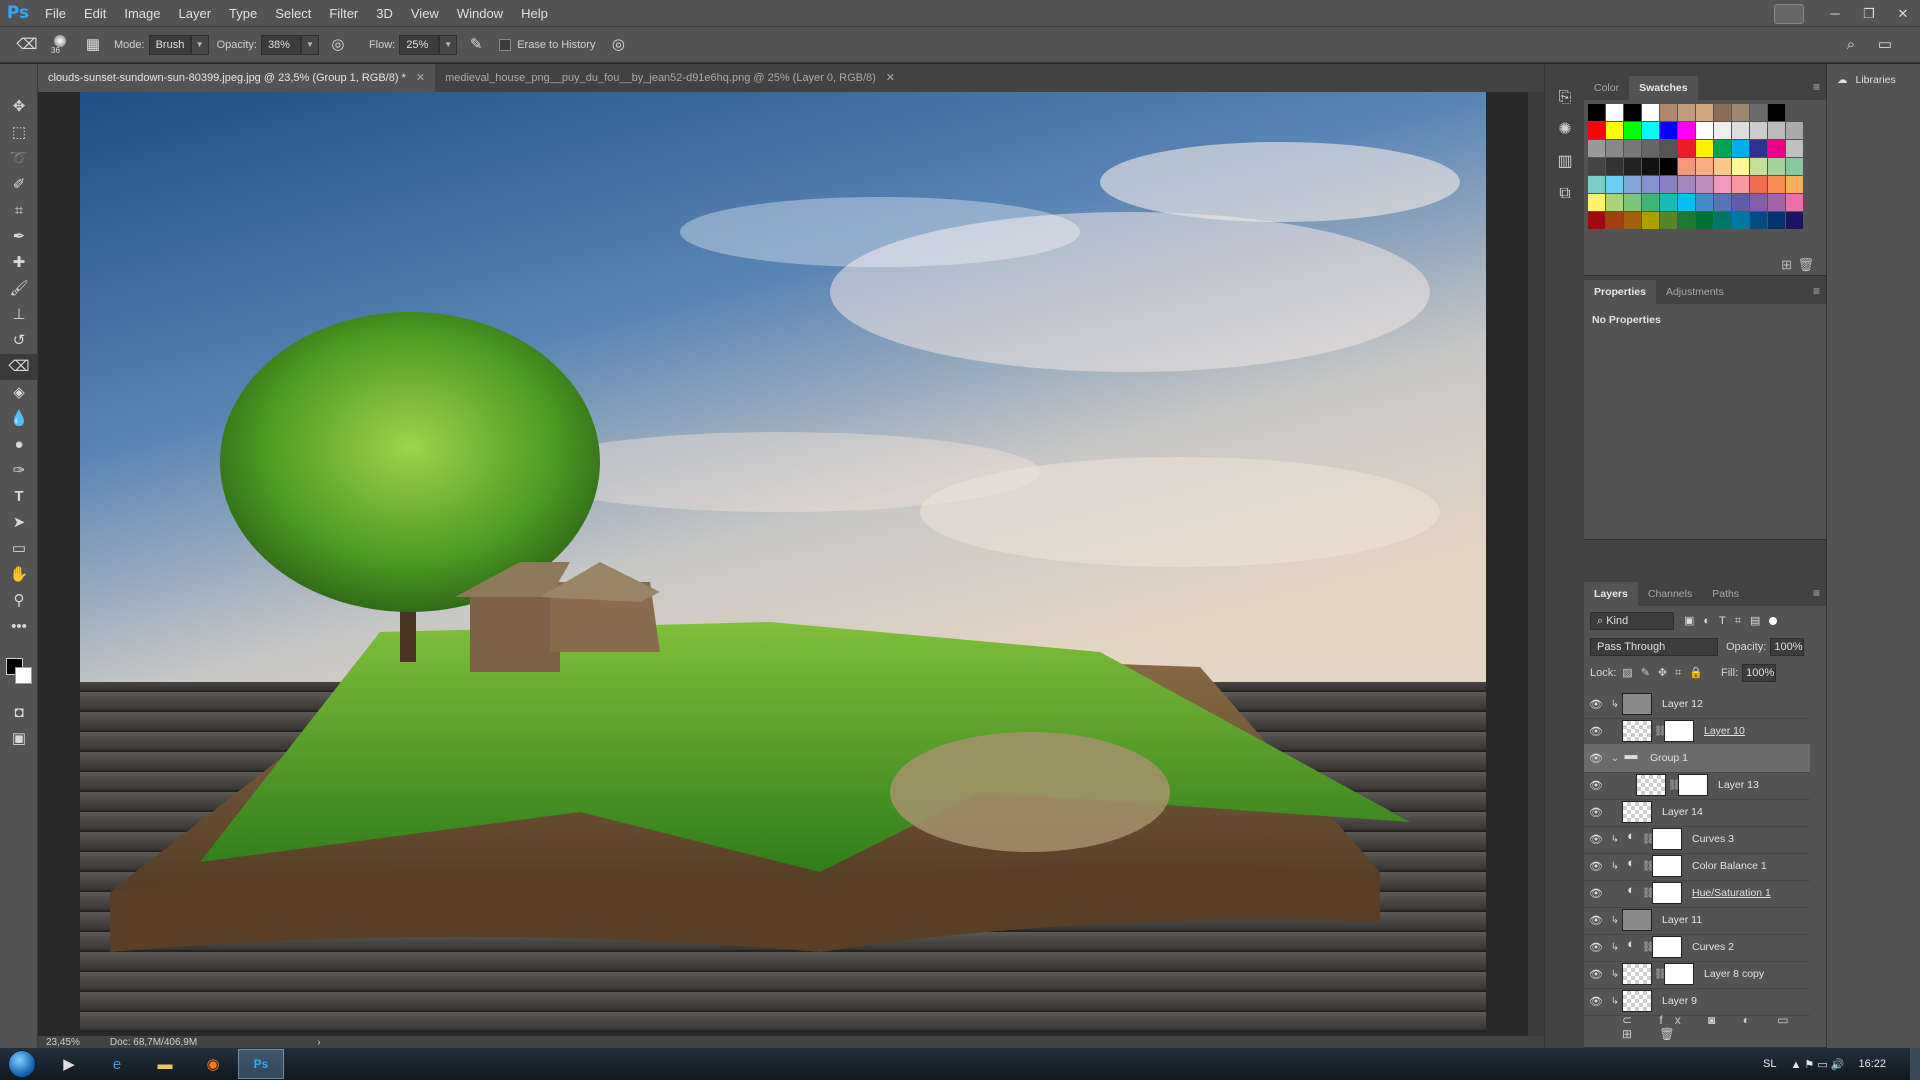 Image resolution: width=1920 pixels, height=1080 pixels. Describe the element at coordinates (213, 1064) in the screenshot. I see `firefox-icon: ◉` at that location.